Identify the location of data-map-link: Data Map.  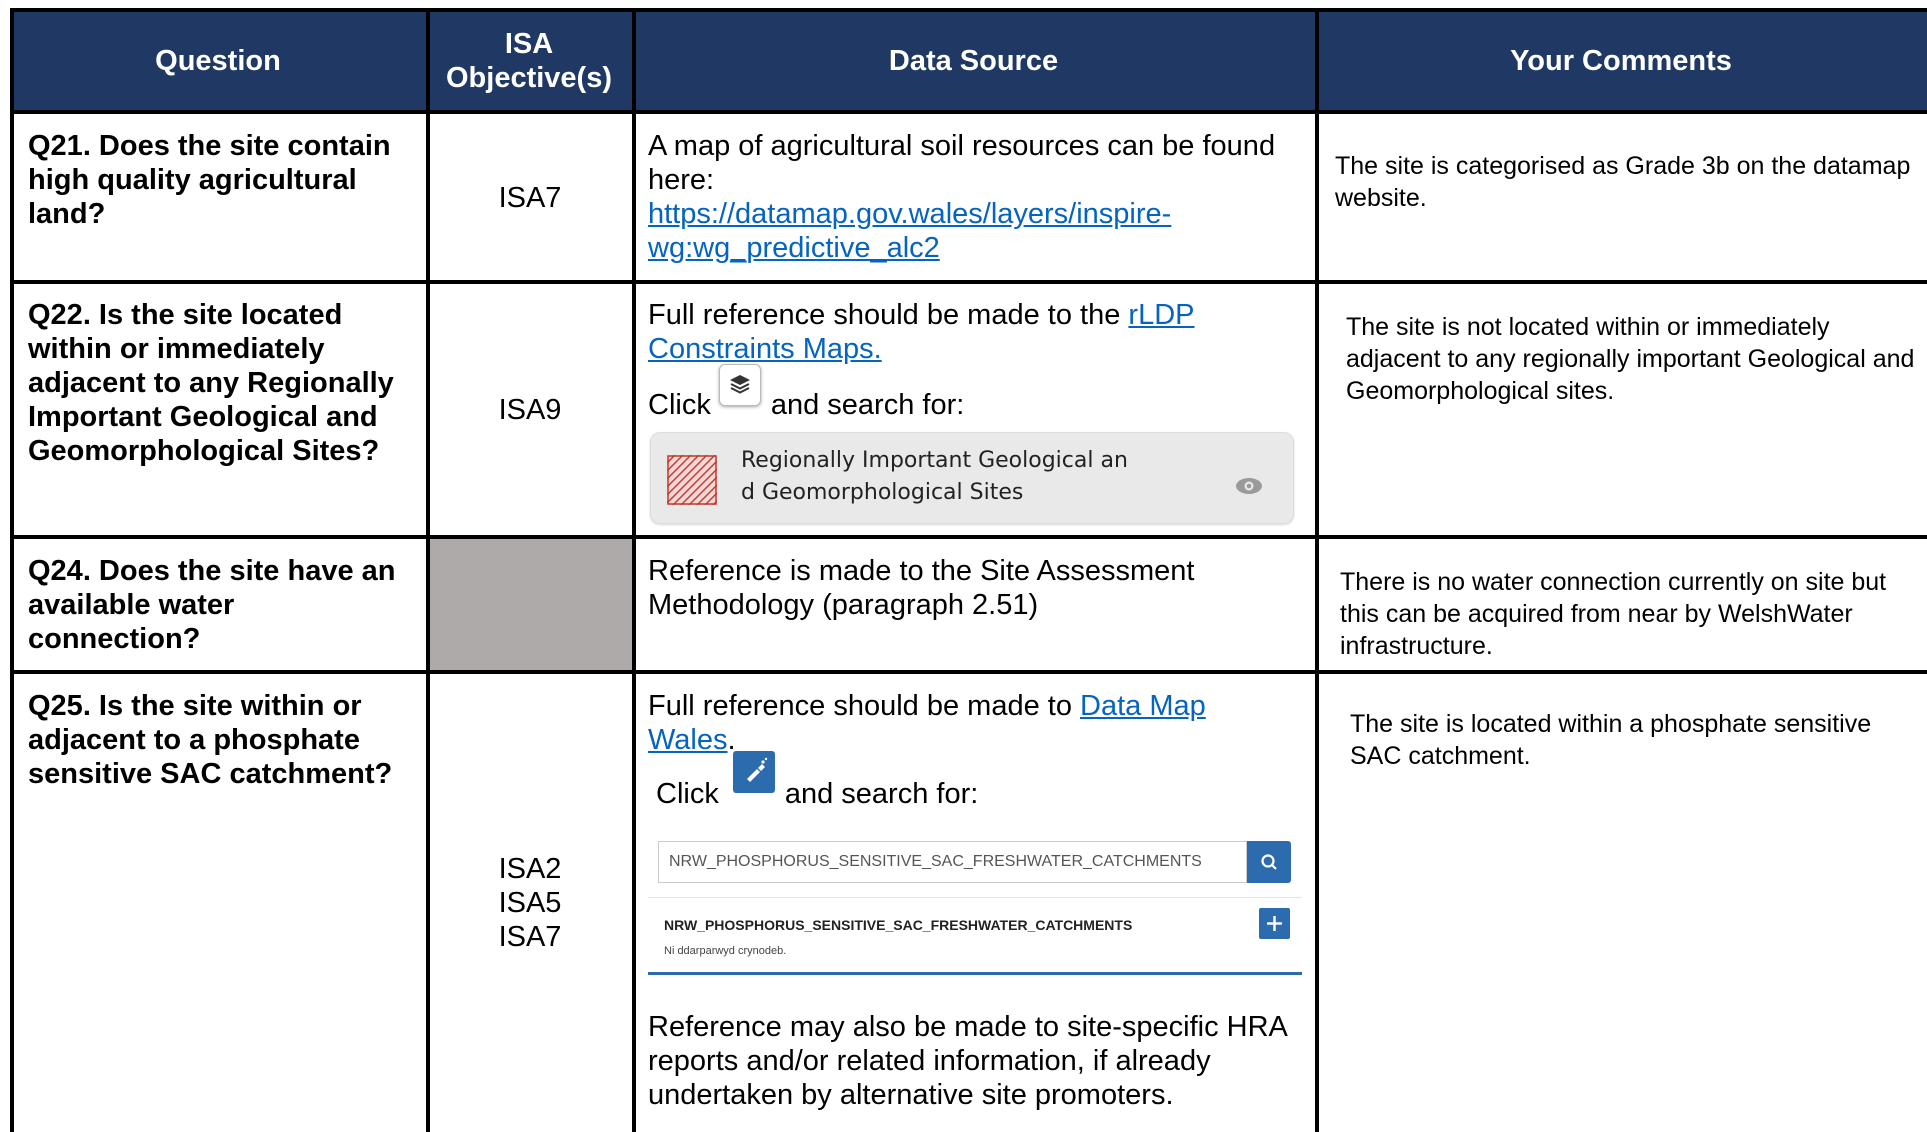
(1143, 706).